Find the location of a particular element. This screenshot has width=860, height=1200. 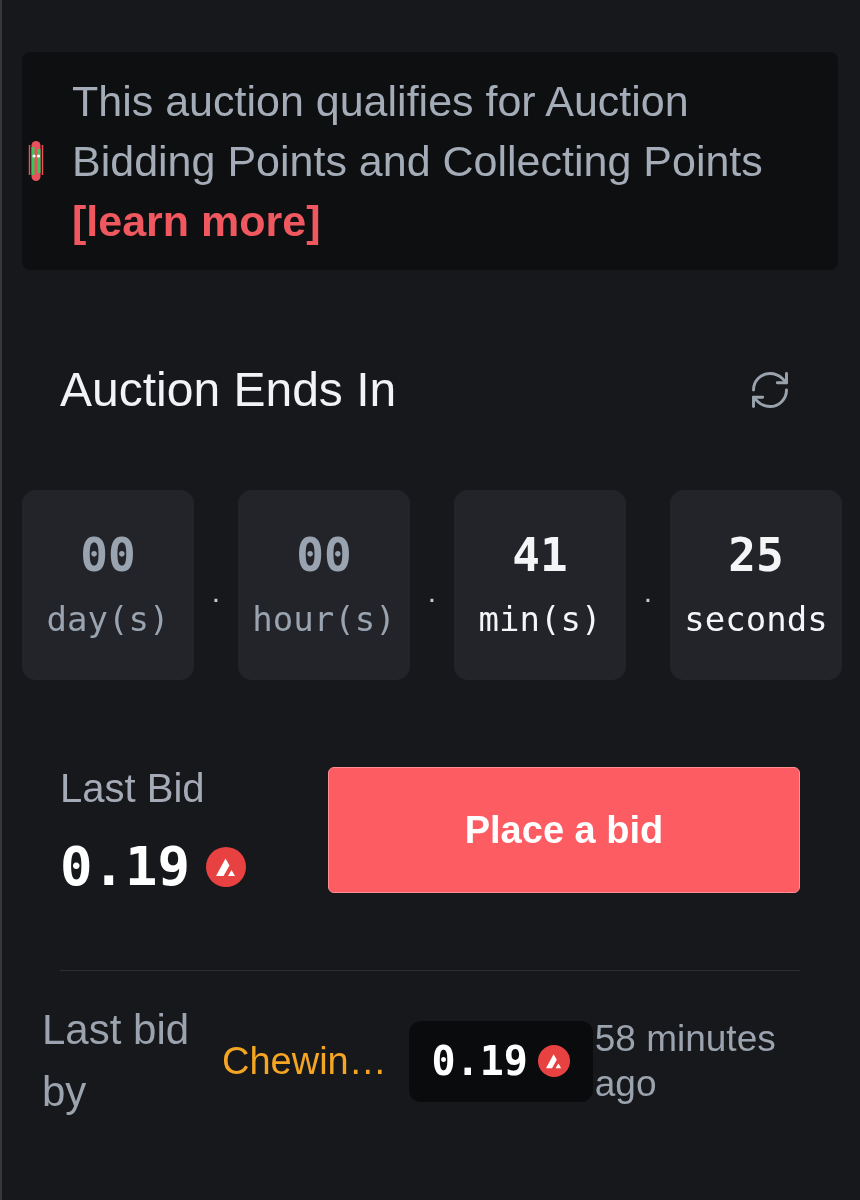

countdown-unit-label: min(s) is located at coordinates (540, 619).